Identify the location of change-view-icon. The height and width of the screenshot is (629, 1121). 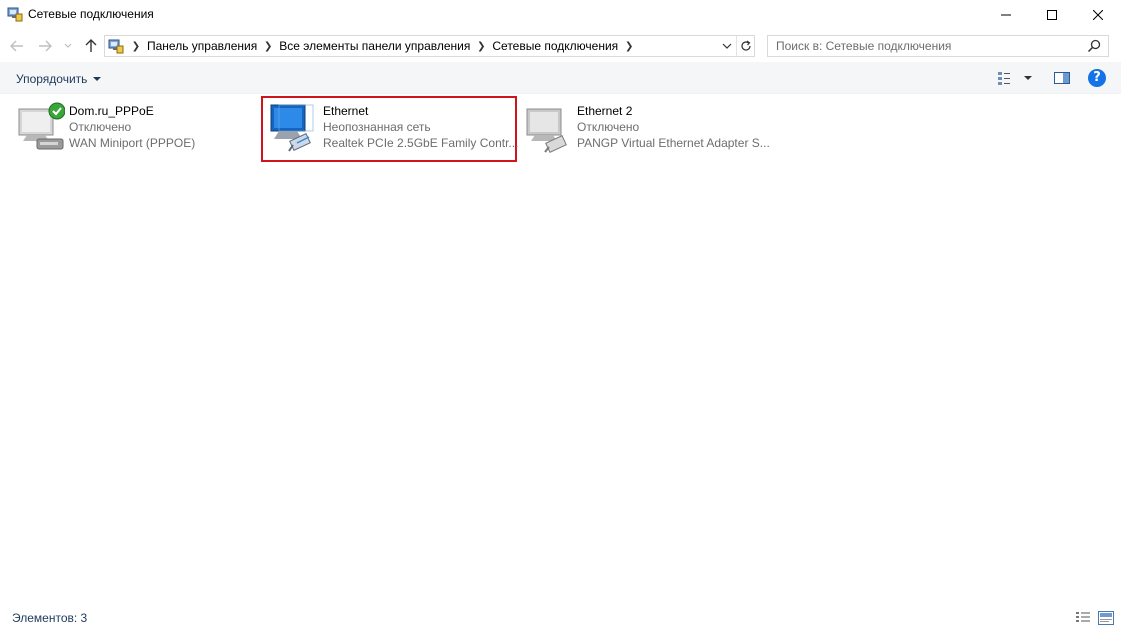
(1007, 78).